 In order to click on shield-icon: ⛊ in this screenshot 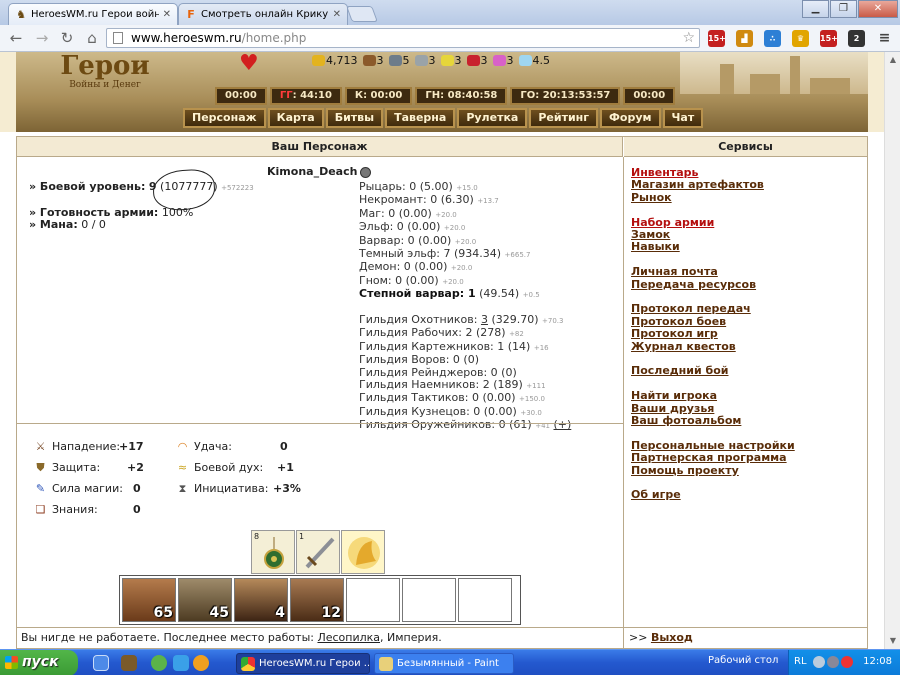, I will do `click(40, 467)`.